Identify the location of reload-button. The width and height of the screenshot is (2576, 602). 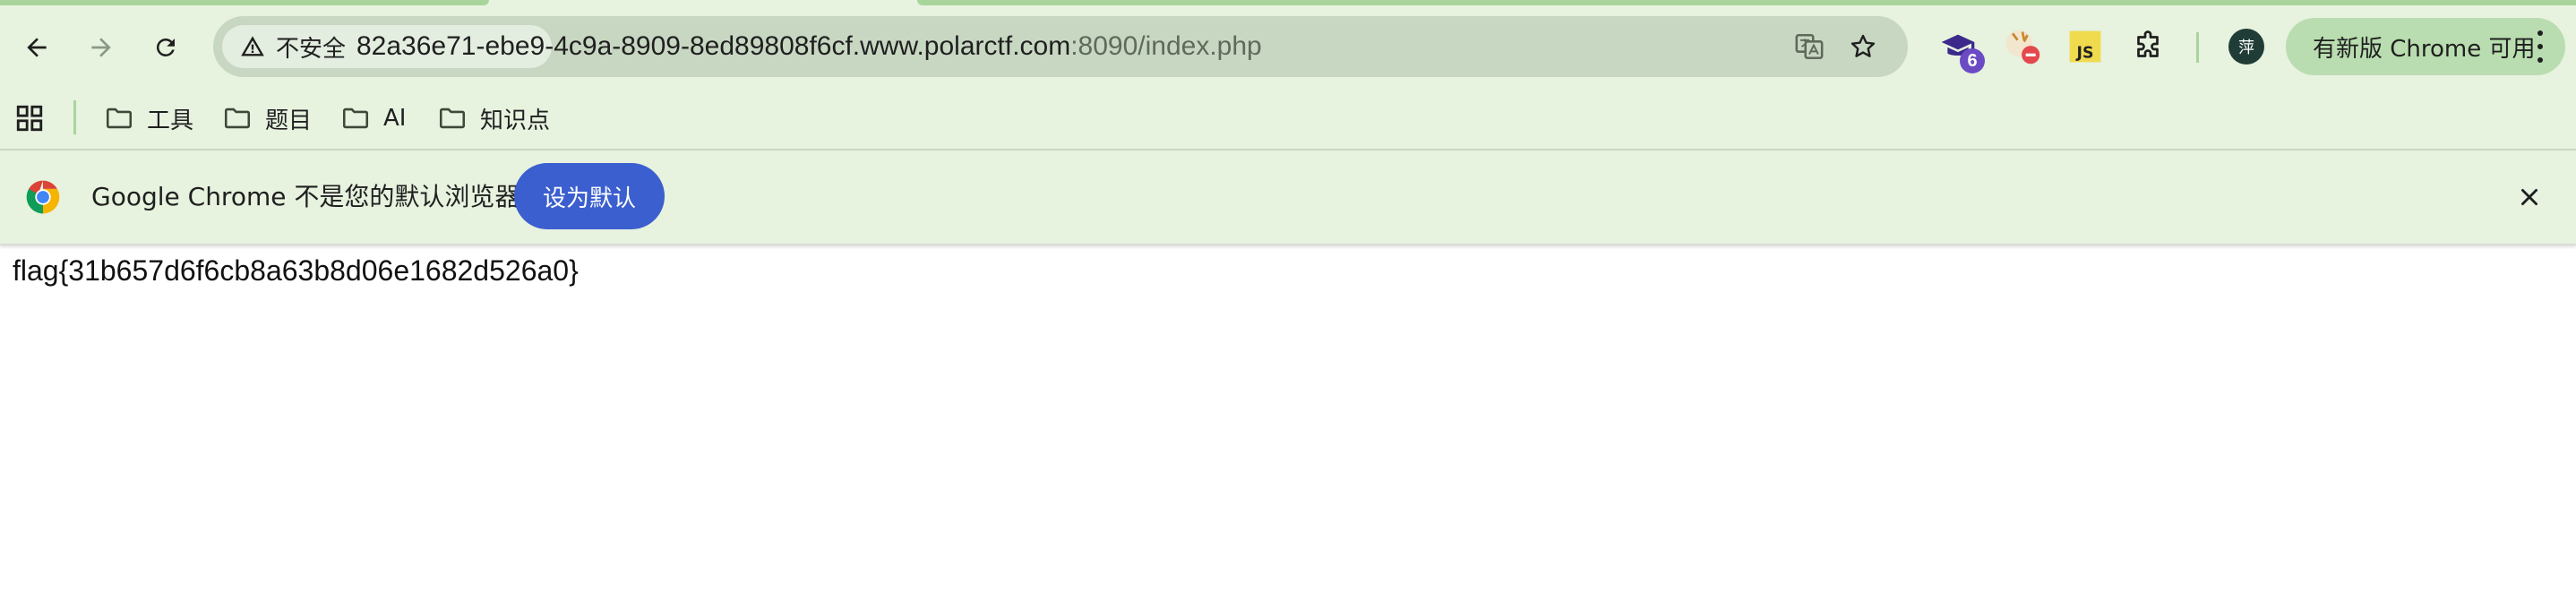
(166, 48).